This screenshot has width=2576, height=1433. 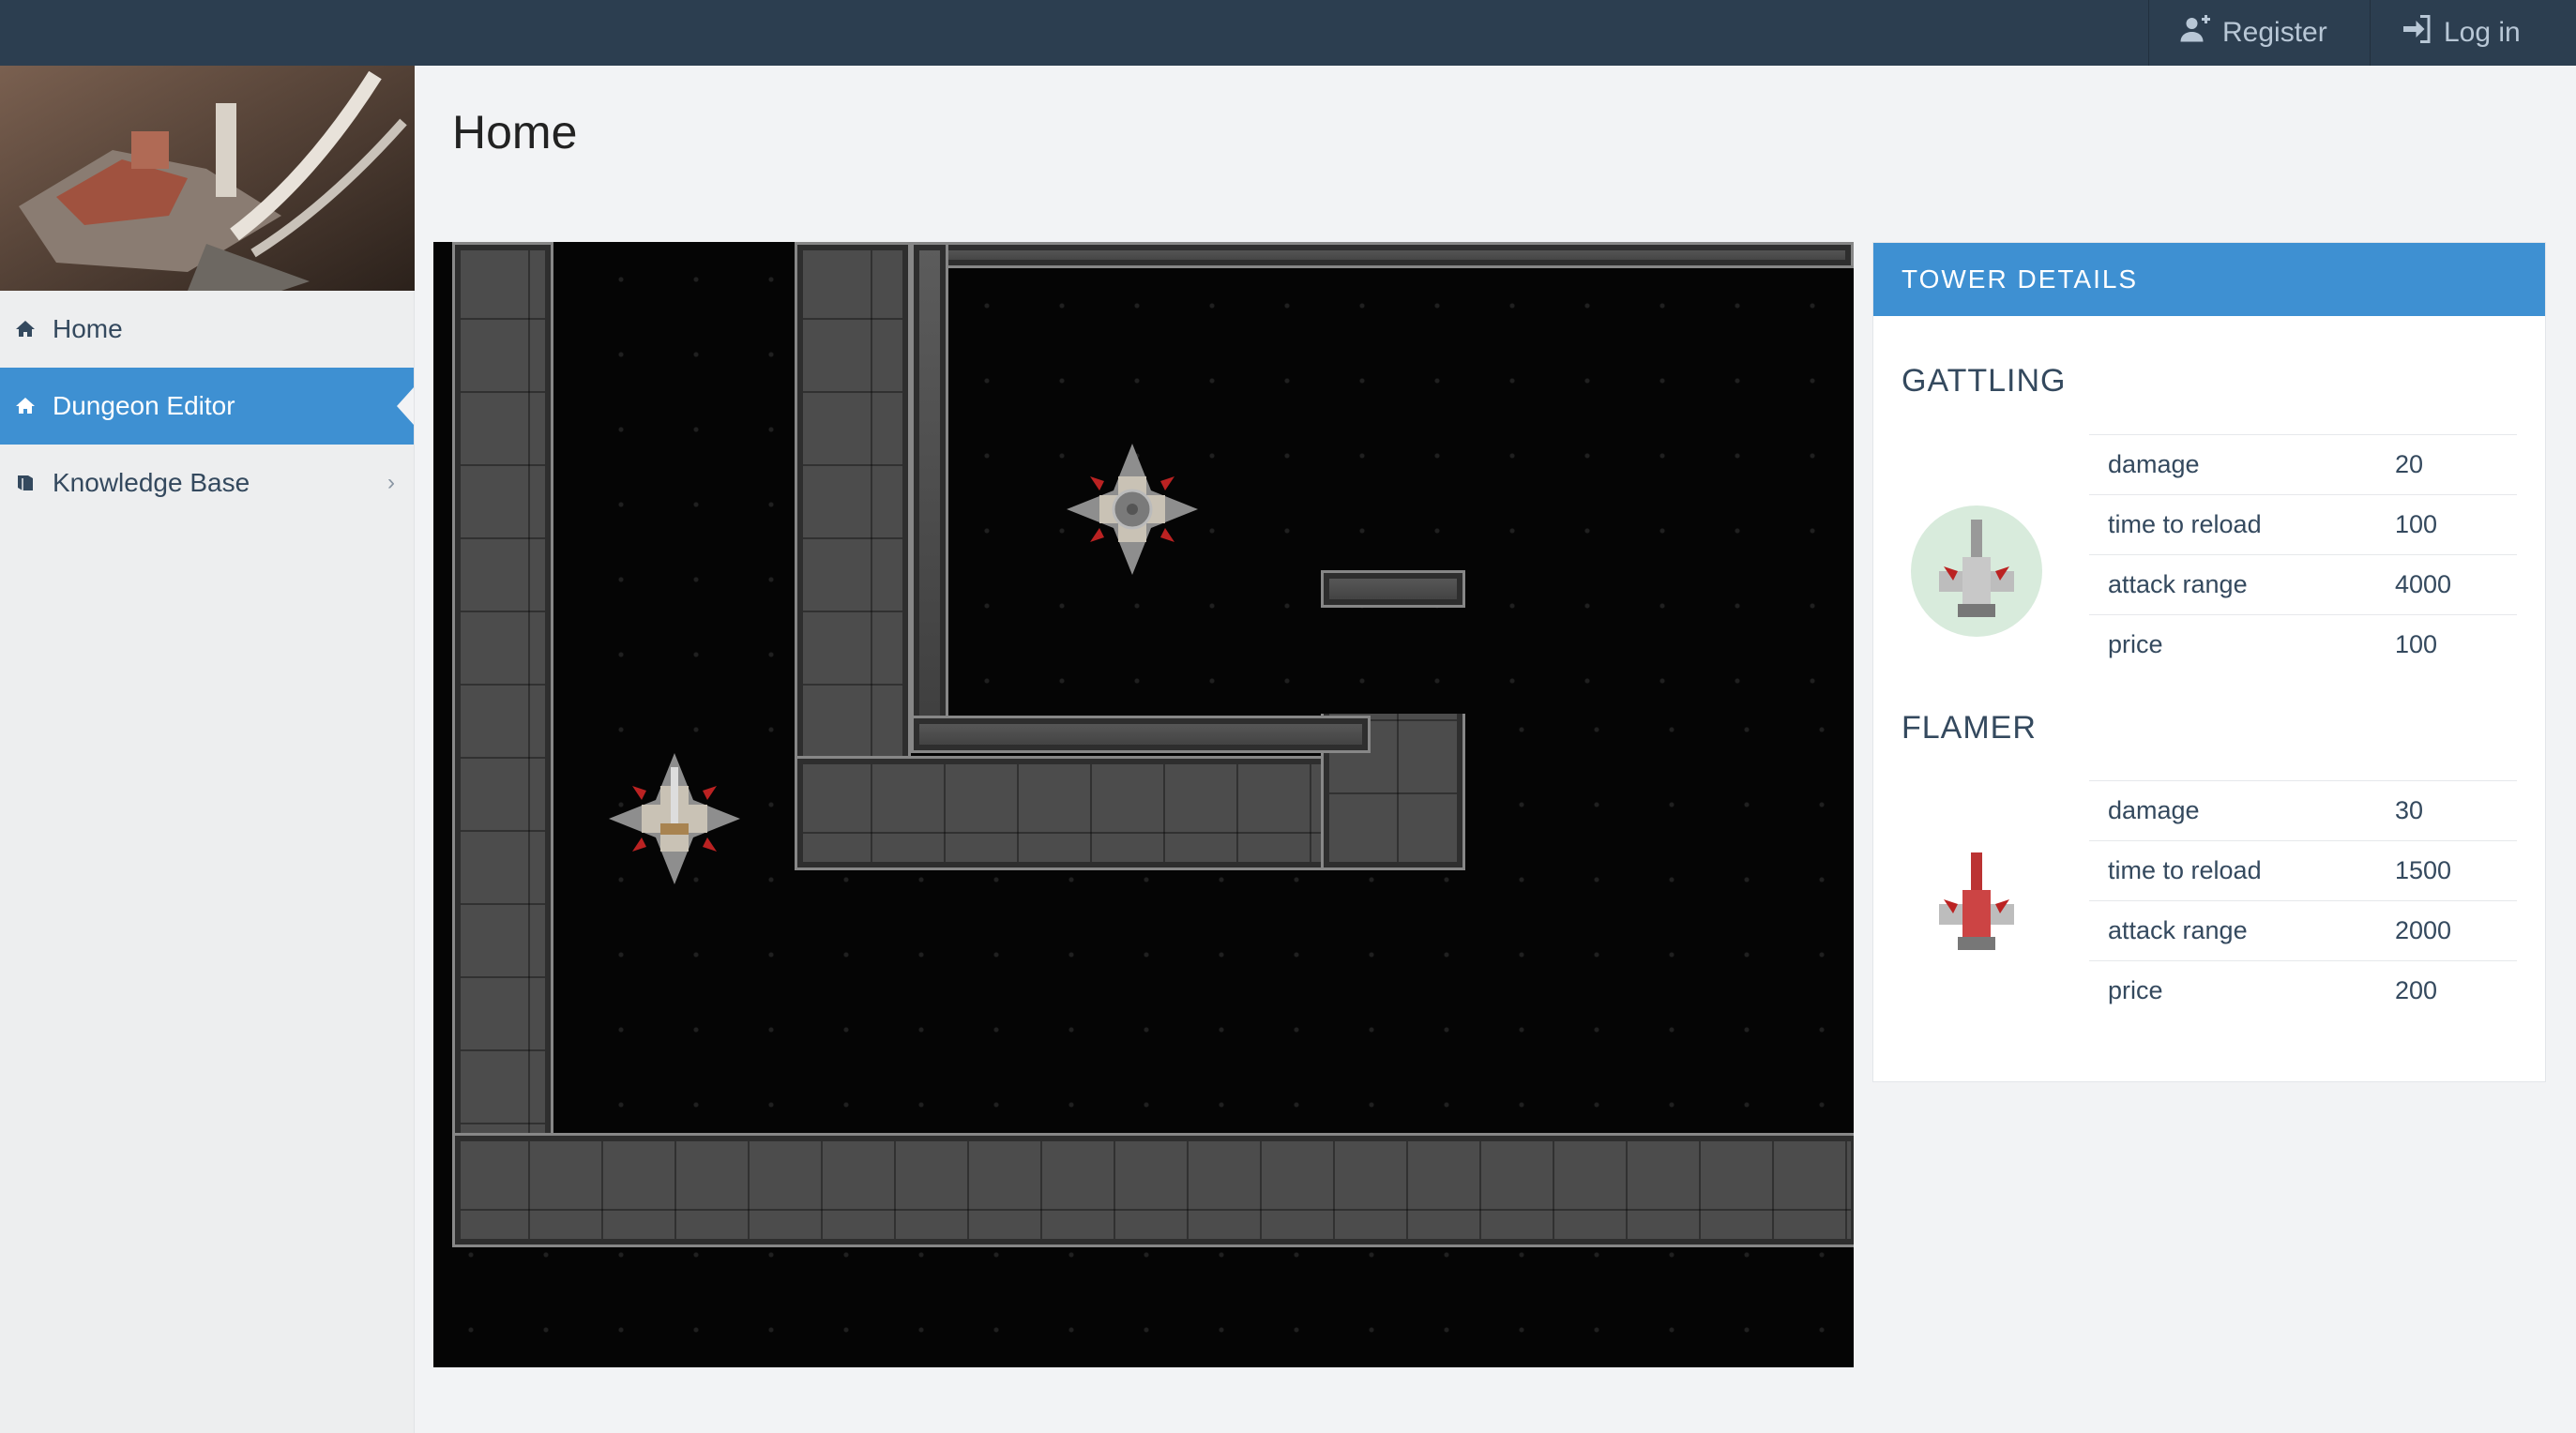 I want to click on map-wall-bottom, so click(x=1153, y=1190).